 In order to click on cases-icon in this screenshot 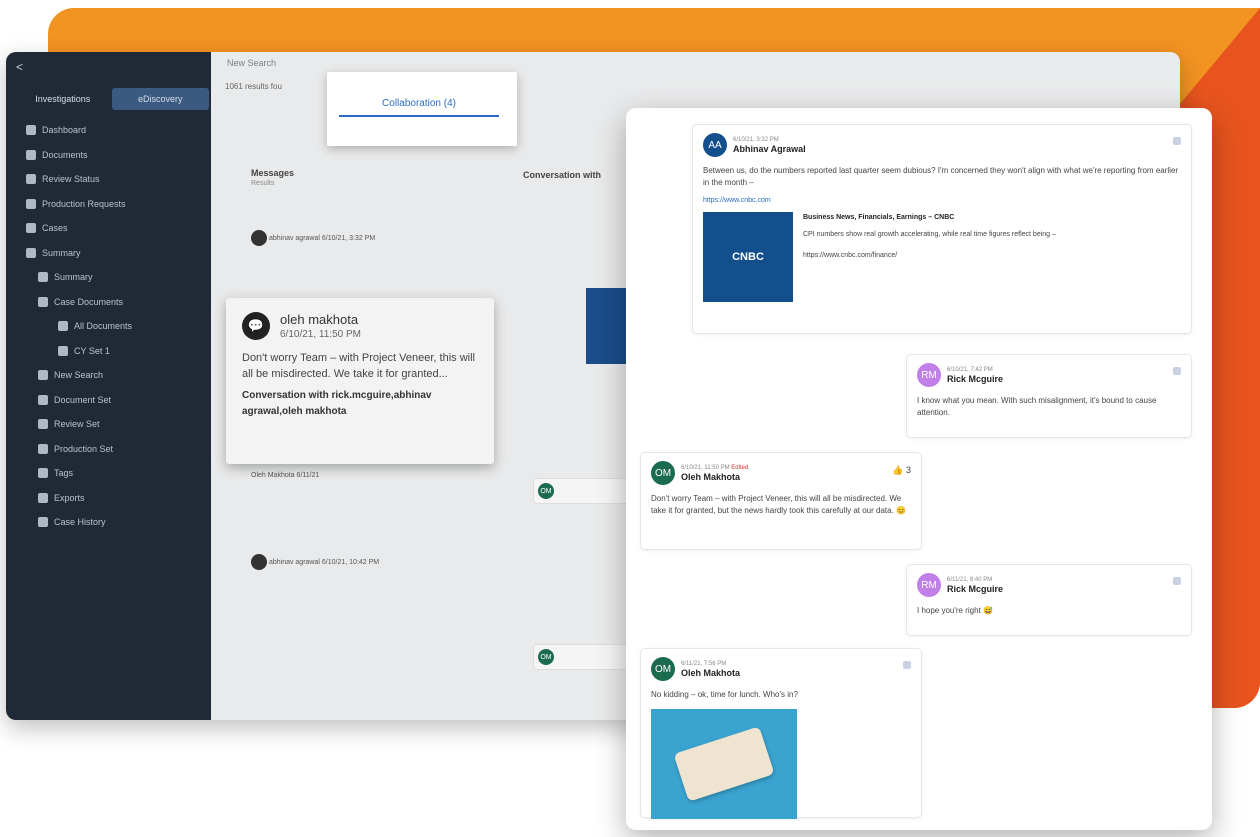, I will do `click(31, 228)`.